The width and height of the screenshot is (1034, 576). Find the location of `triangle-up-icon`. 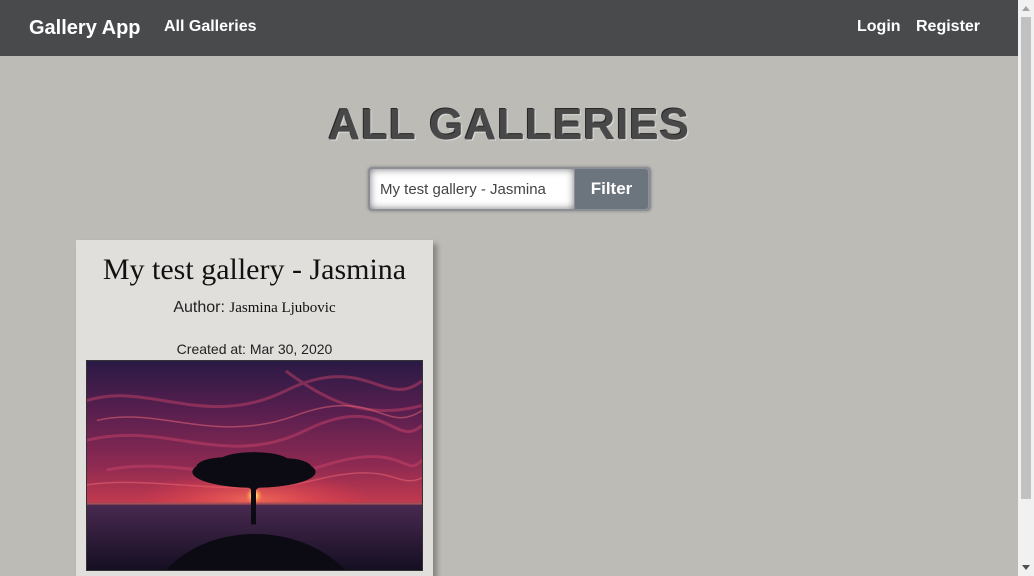

triangle-up-icon is located at coordinates (1026, 8).